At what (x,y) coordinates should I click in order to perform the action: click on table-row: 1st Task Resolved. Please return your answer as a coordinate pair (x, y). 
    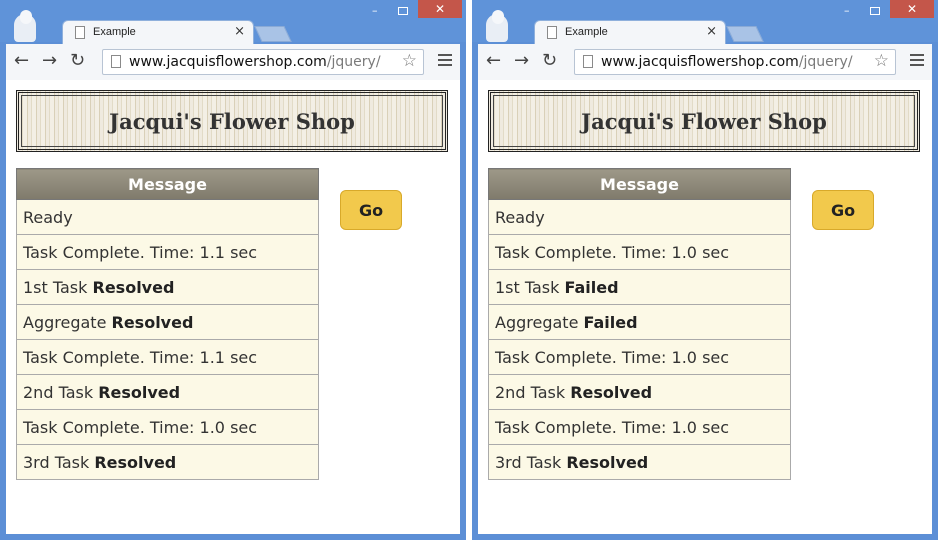
    Looking at the image, I should click on (167, 287).